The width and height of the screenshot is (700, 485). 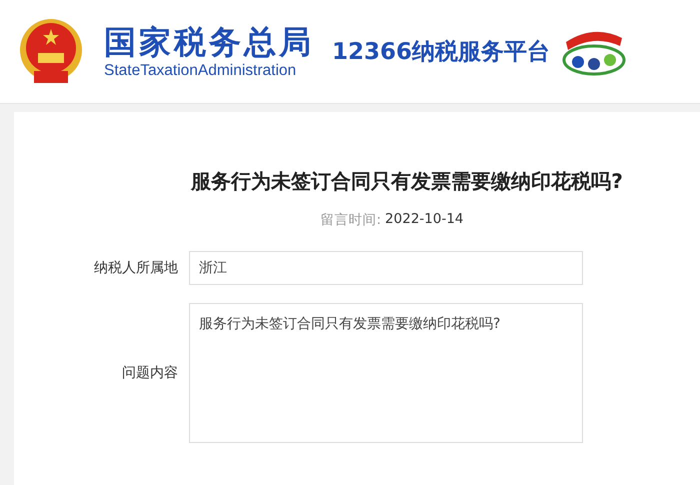 I want to click on time-value: 2022-10-14, so click(x=424, y=220).